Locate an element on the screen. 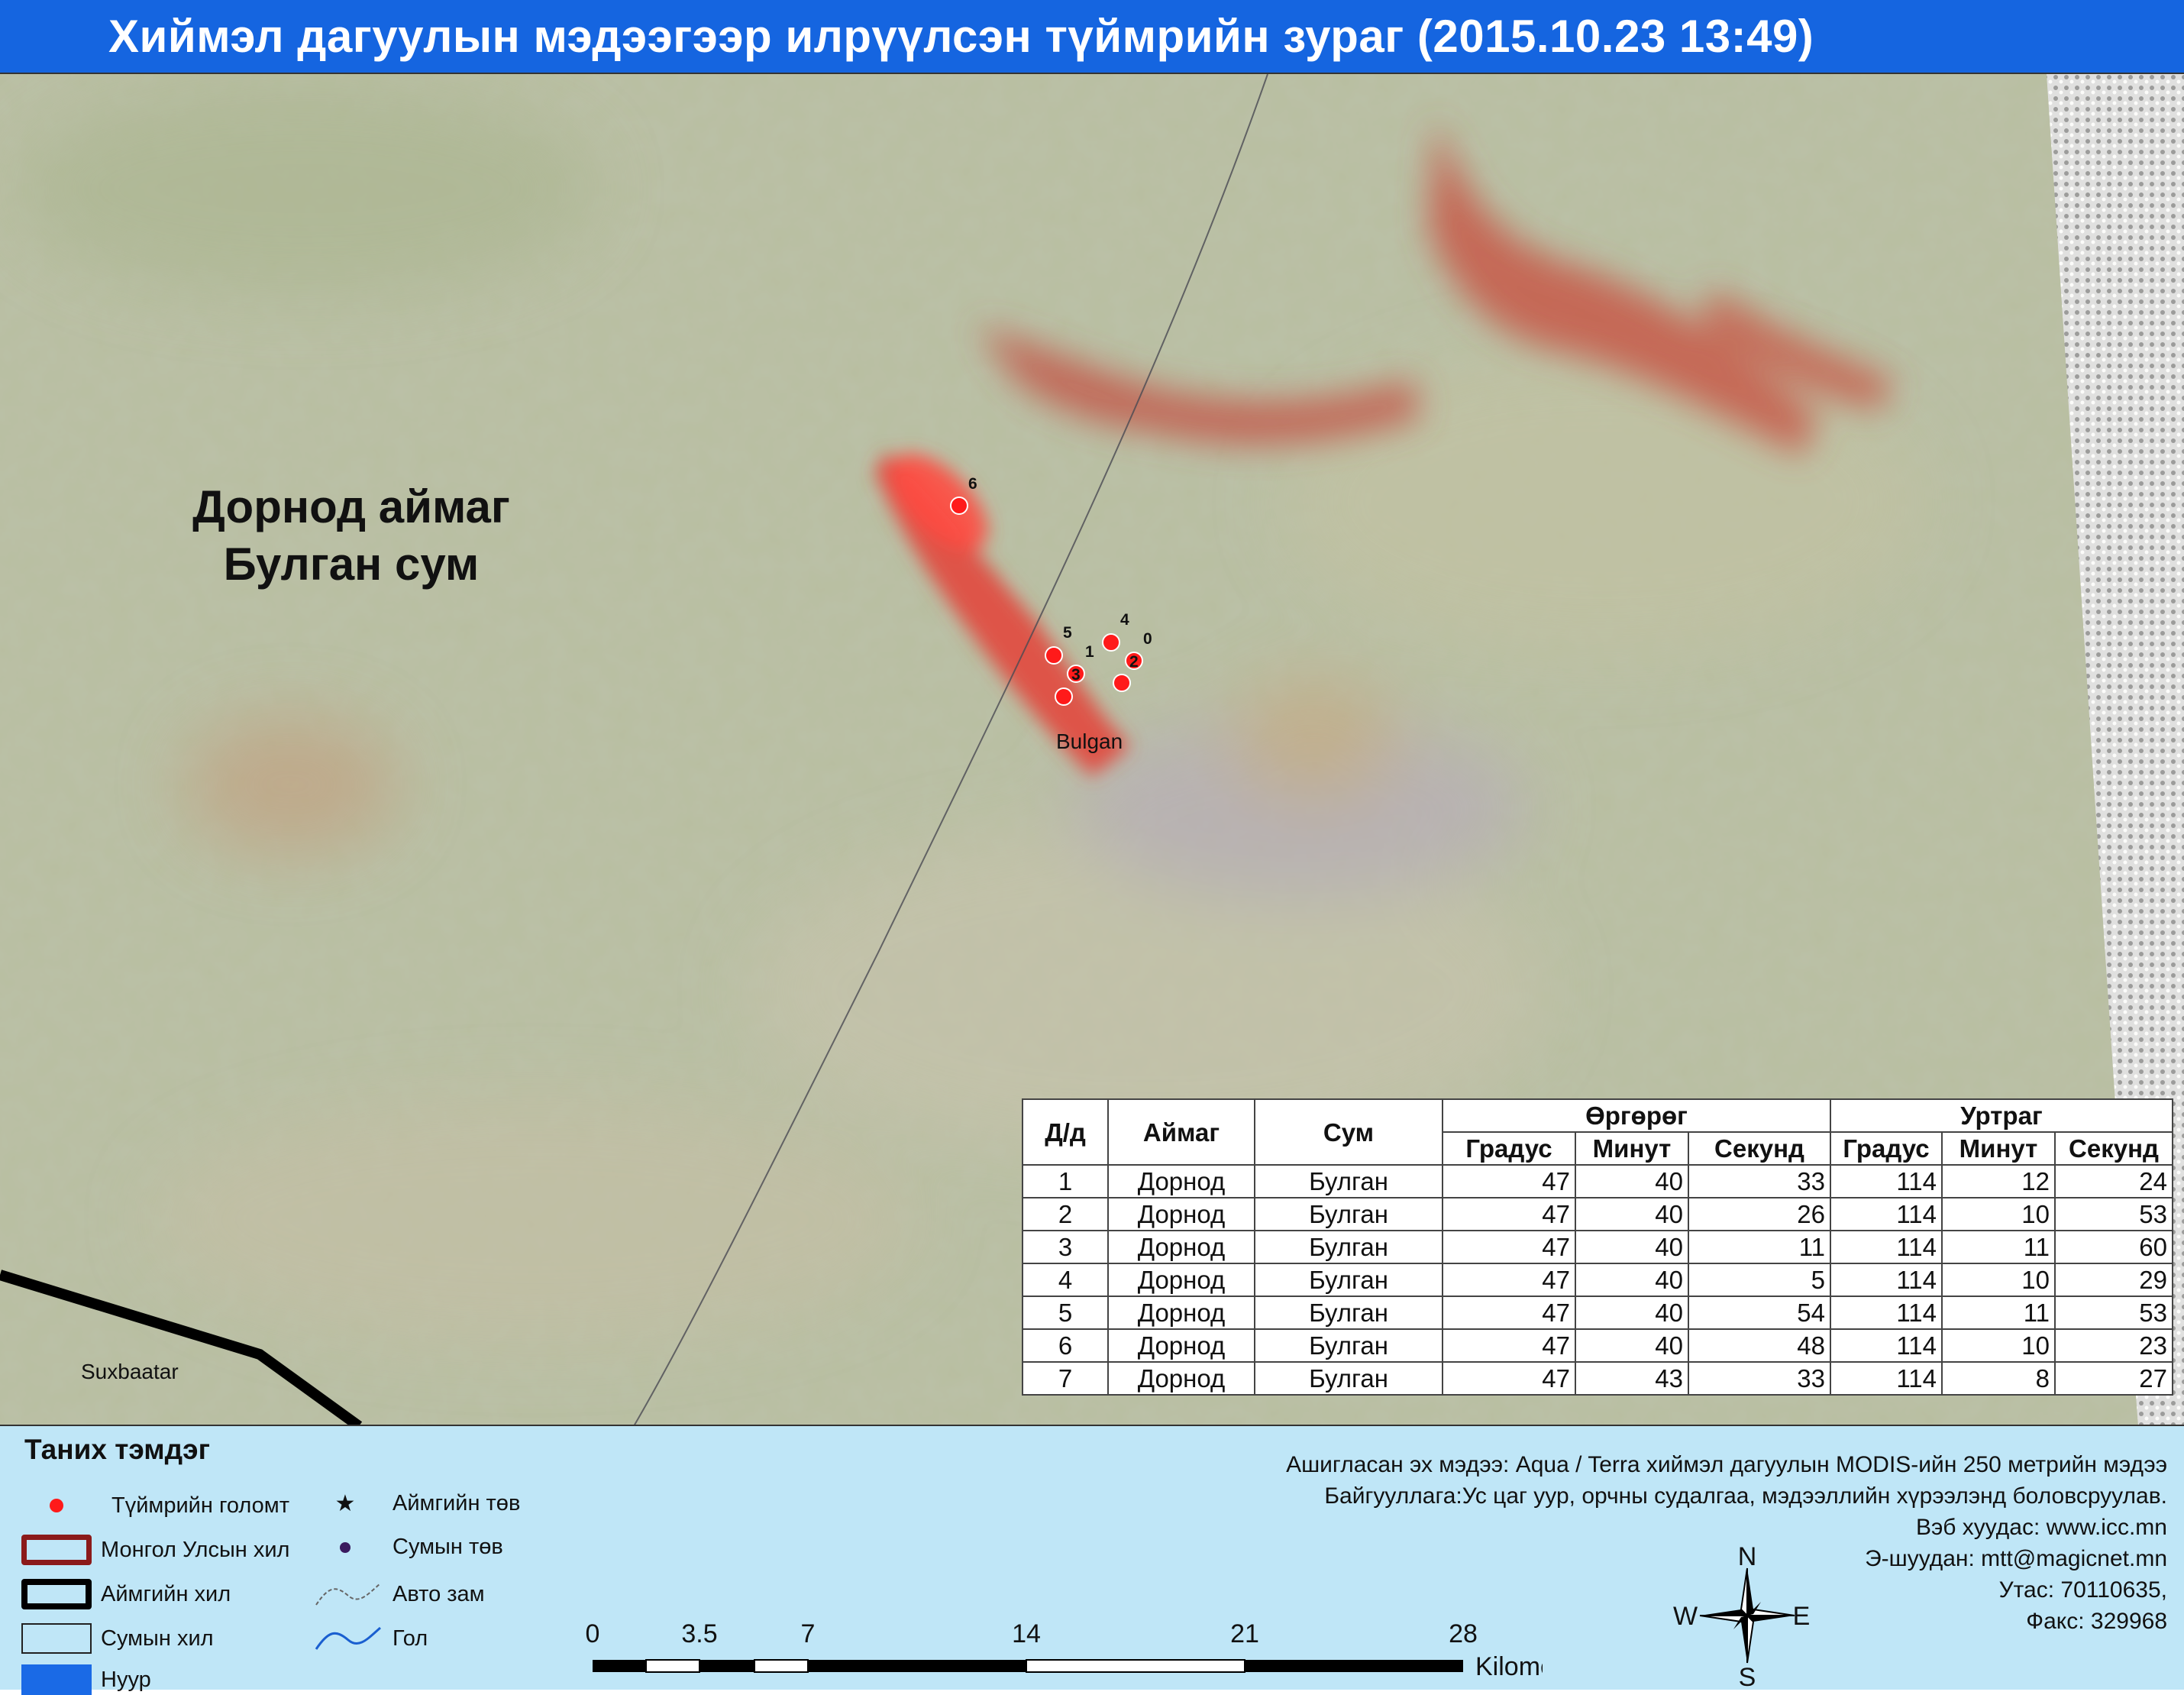 Image resolution: width=2184 pixels, height=1695 pixels. legend-river-label: Гол is located at coordinates (411, 1638).